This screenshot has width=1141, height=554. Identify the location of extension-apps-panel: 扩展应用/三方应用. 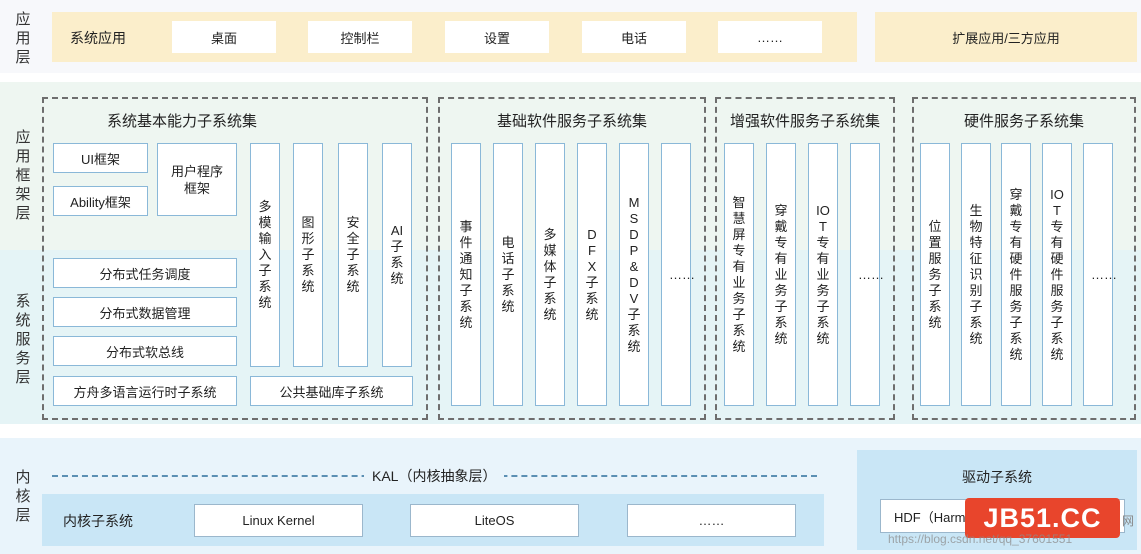
(1006, 37).